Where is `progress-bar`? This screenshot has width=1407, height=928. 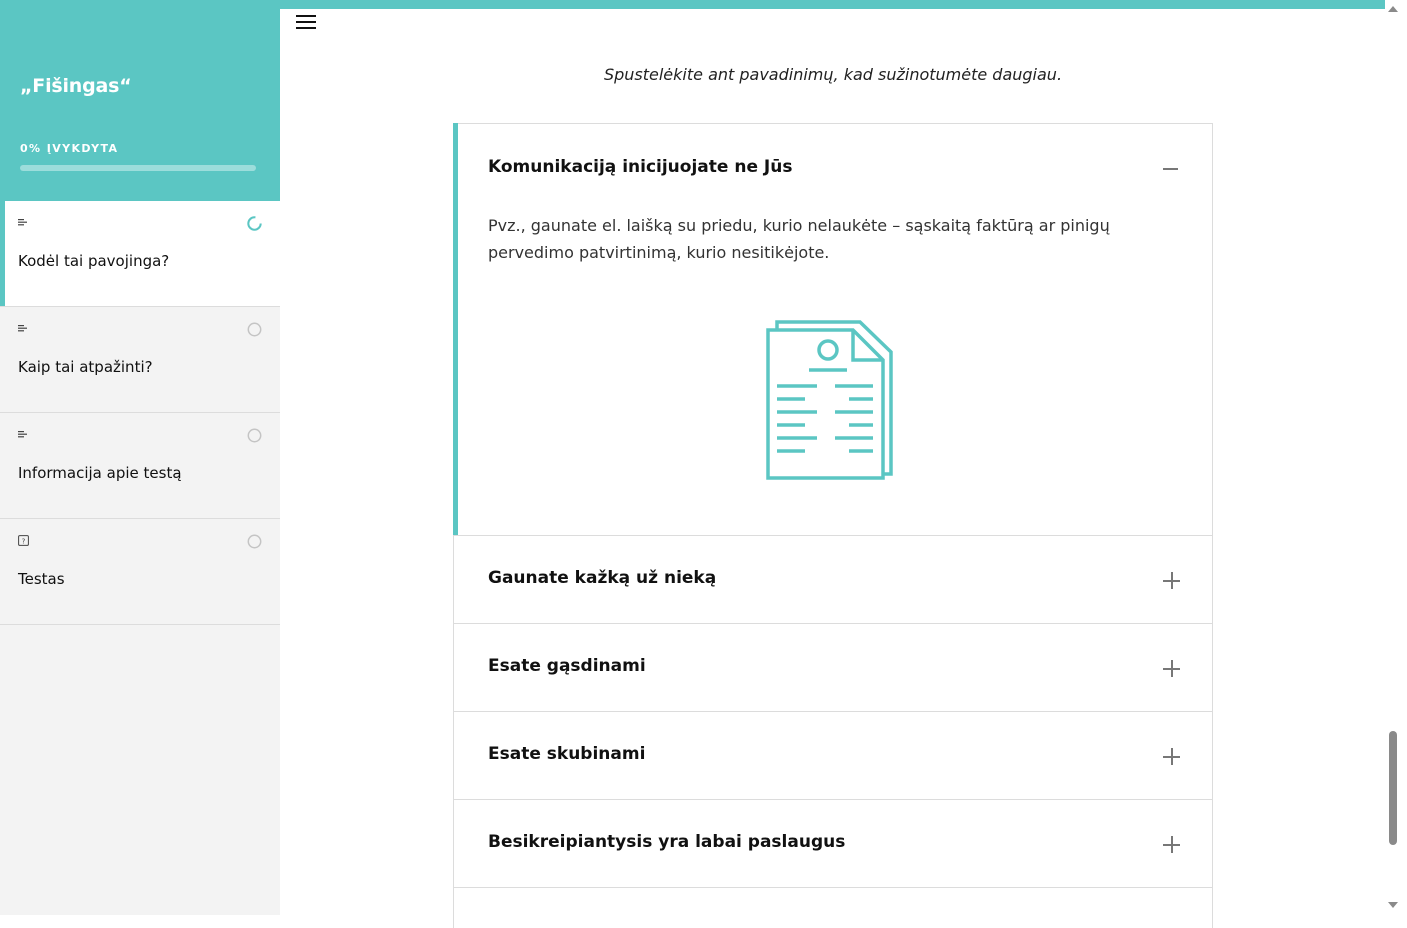
progress-bar is located at coordinates (138, 168).